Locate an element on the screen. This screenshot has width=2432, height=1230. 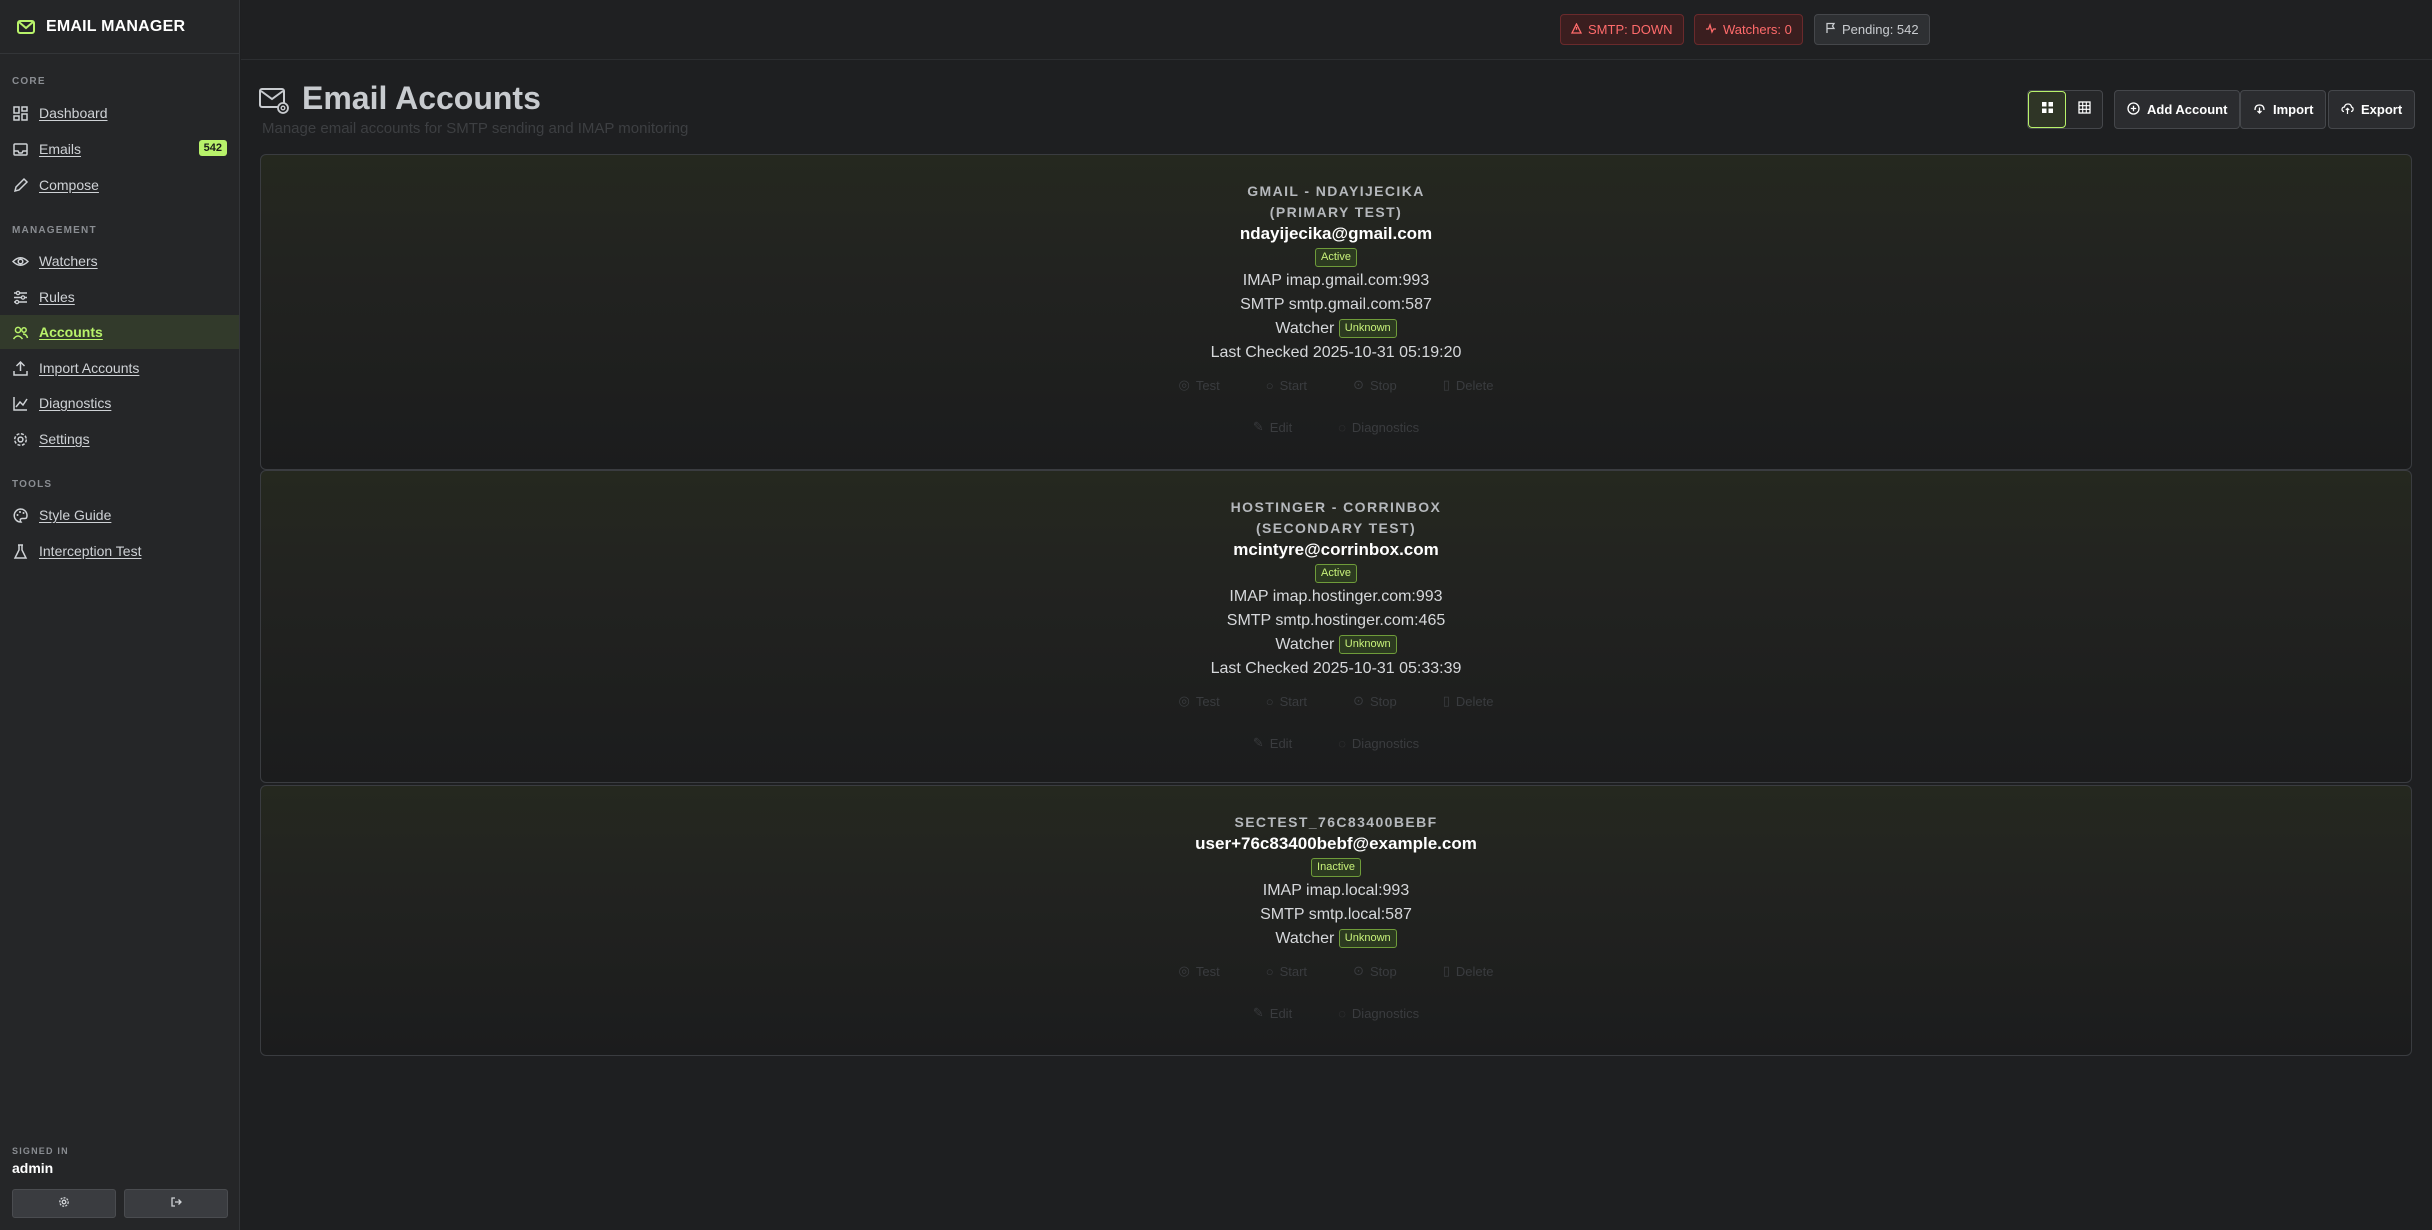
signed-in-label: SIGNED IN is located at coordinates (40, 1151).